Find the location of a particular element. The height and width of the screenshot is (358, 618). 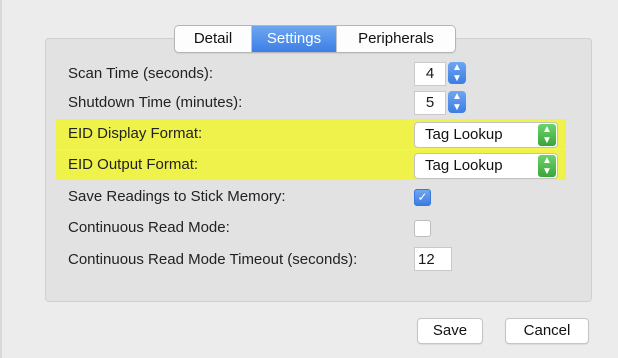

scan-time-value: 4 is located at coordinates (430, 74).